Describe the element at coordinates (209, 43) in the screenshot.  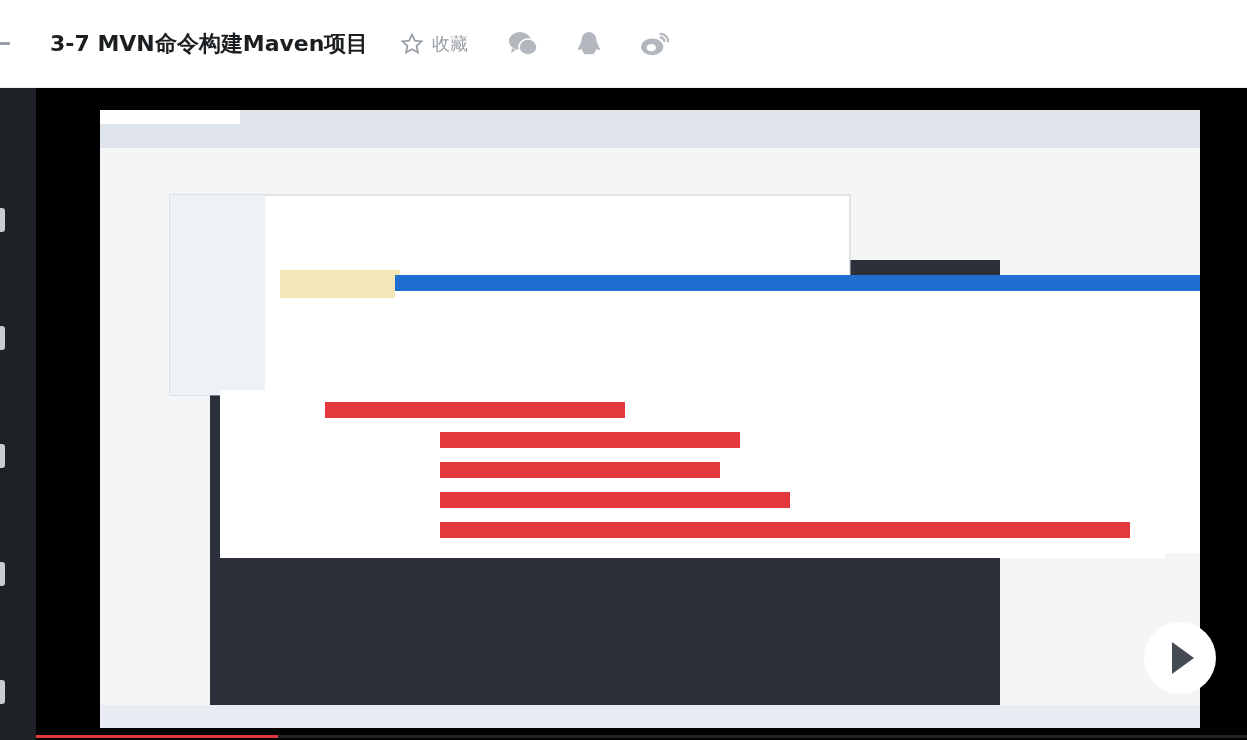
I see `lesson-title: 3-7 MVN命令构建Maven项目` at that location.